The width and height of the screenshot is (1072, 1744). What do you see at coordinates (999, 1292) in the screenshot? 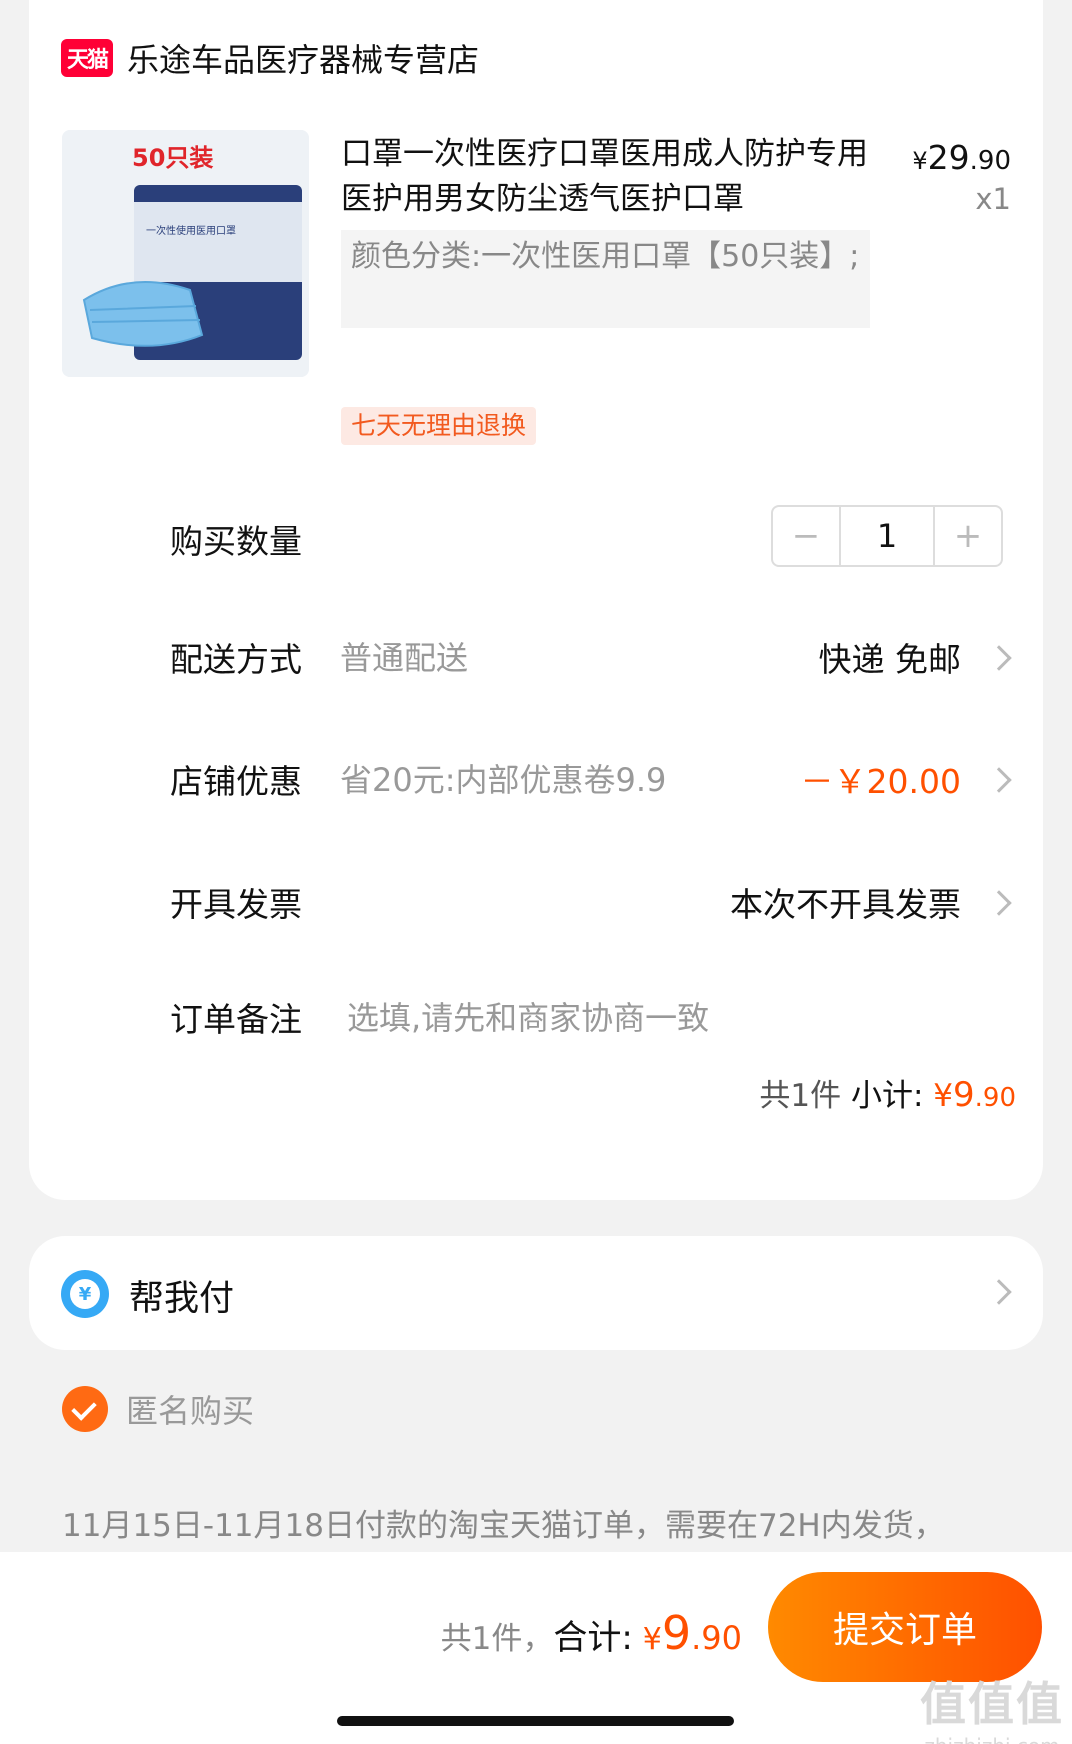
I see `help-pay-chevron-icon` at bounding box center [999, 1292].